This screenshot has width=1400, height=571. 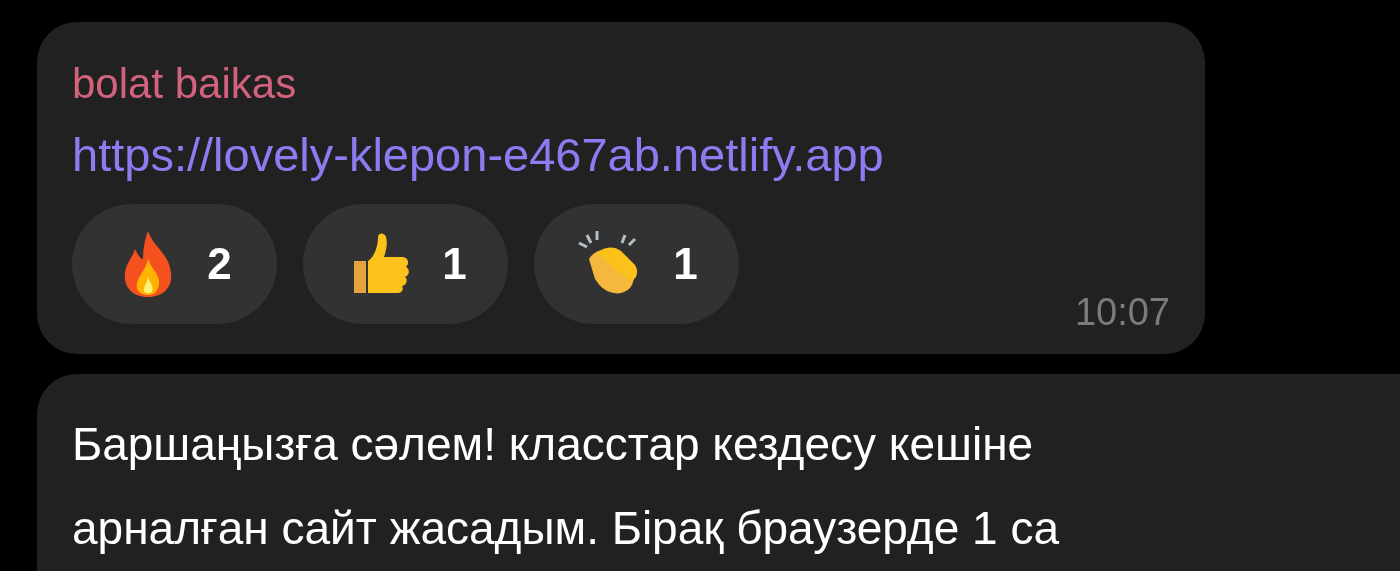 What do you see at coordinates (478, 155) in the screenshot?
I see `message-link: https://lovely-klepon-e467ab.netlify.app` at bounding box center [478, 155].